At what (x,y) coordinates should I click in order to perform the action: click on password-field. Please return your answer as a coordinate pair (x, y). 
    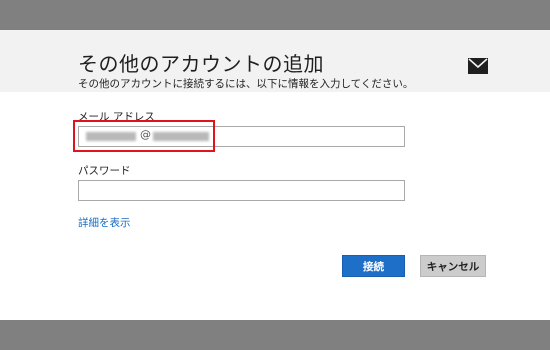
    Looking at the image, I should click on (241, 190).